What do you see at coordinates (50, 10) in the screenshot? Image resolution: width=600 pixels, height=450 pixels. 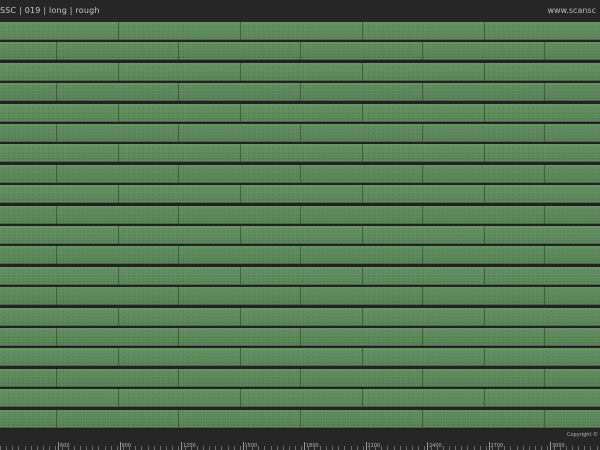 I see `material-title: SSC | 019 | long | rough` at bounding box center [50, 10].